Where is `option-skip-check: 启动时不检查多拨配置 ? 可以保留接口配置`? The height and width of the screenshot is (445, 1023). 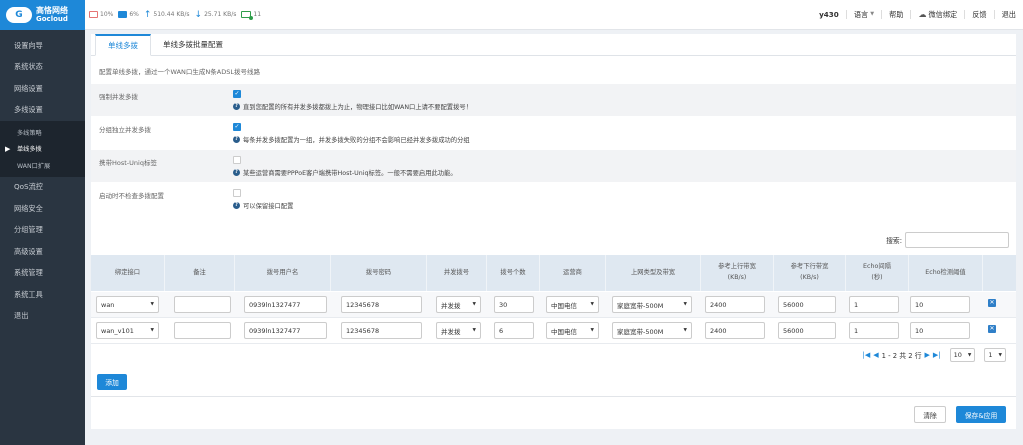 option-skip-check: 启动时不检查多拨配置 ? 可以保留接口配置 is located at coordinates (553, 202).